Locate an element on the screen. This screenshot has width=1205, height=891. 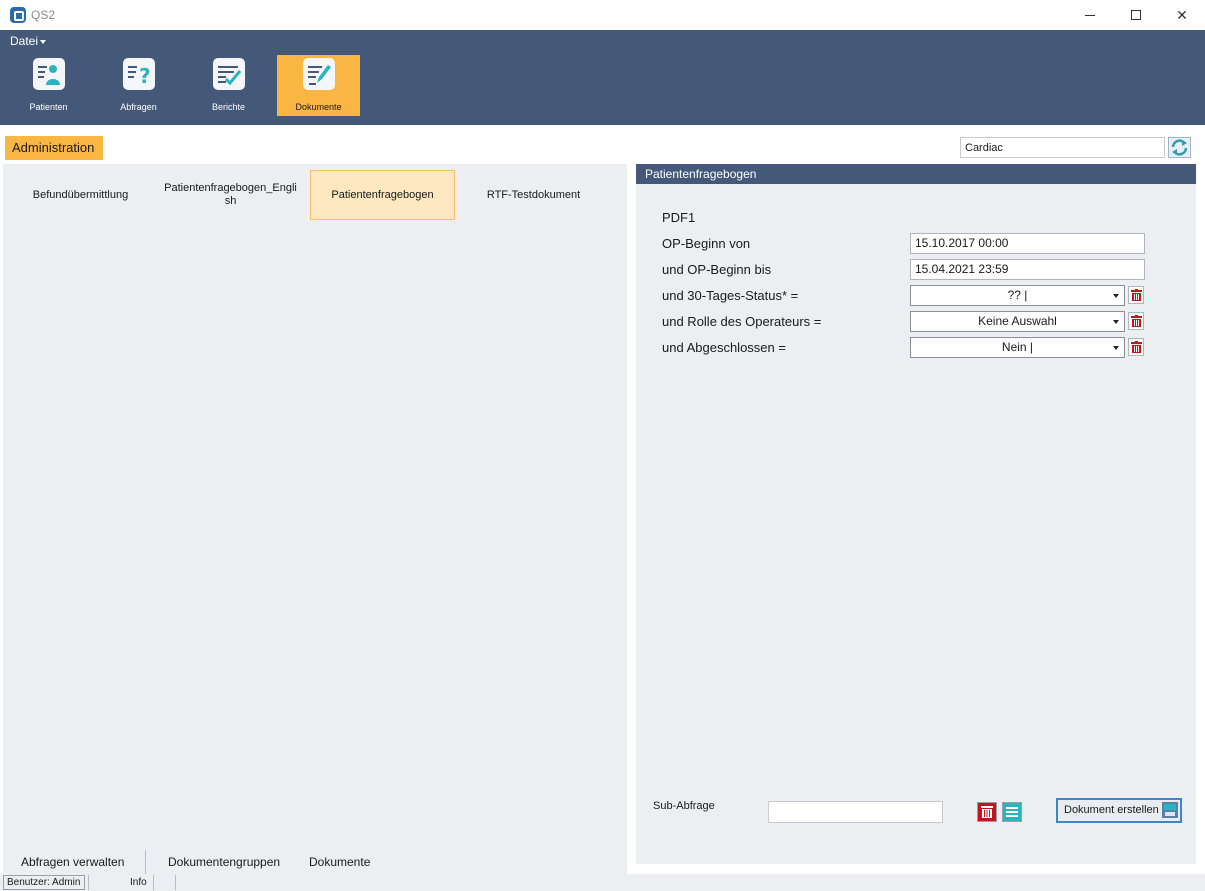
tages-status-select: ?? | is located at coordinates (1017, 295).